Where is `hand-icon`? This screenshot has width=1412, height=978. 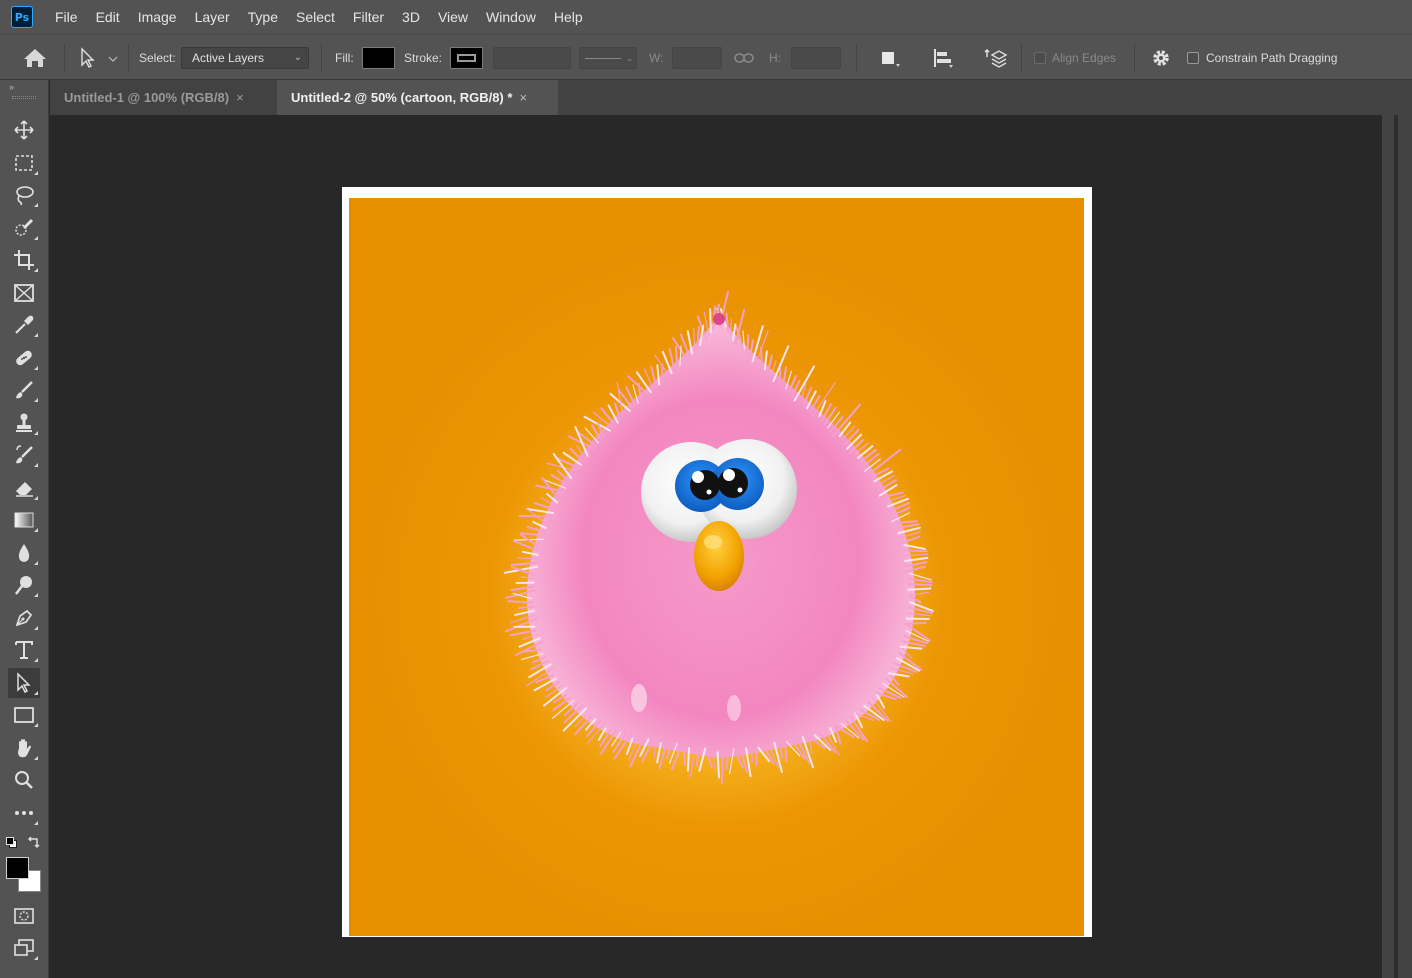
hand-icon is located at coordinates (24, 748).